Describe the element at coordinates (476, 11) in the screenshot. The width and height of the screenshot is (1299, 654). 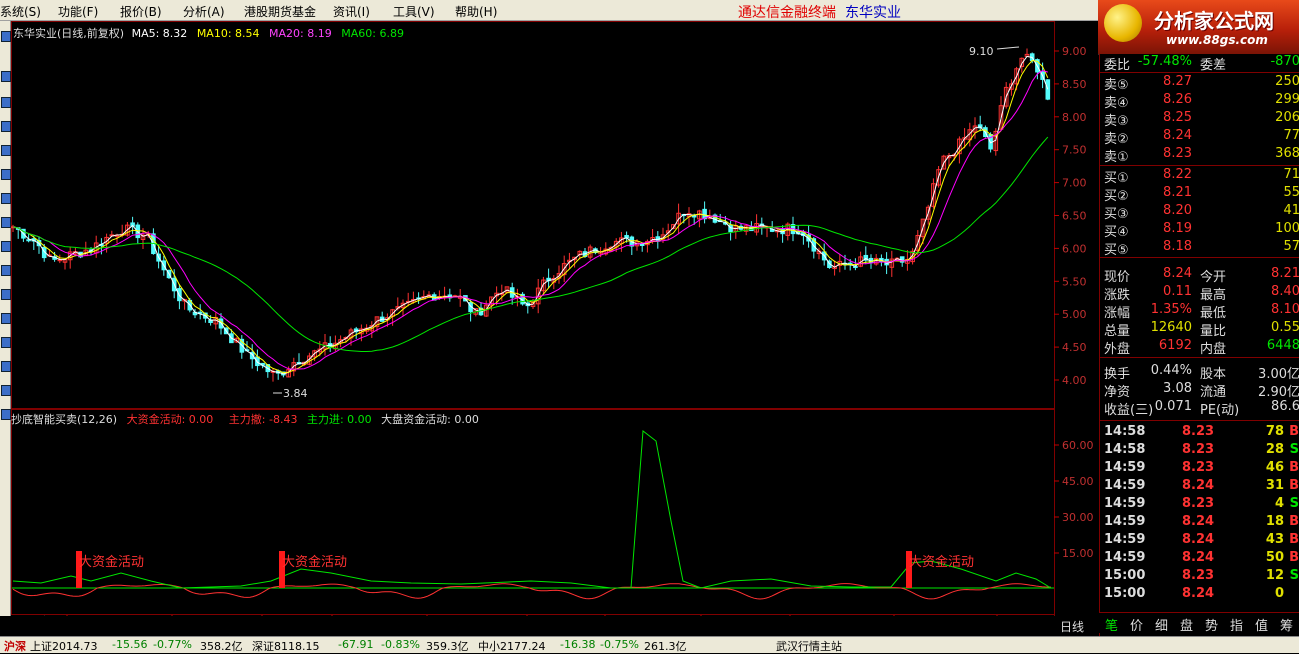
I see `menu-help: 帮助(H)` at that location.